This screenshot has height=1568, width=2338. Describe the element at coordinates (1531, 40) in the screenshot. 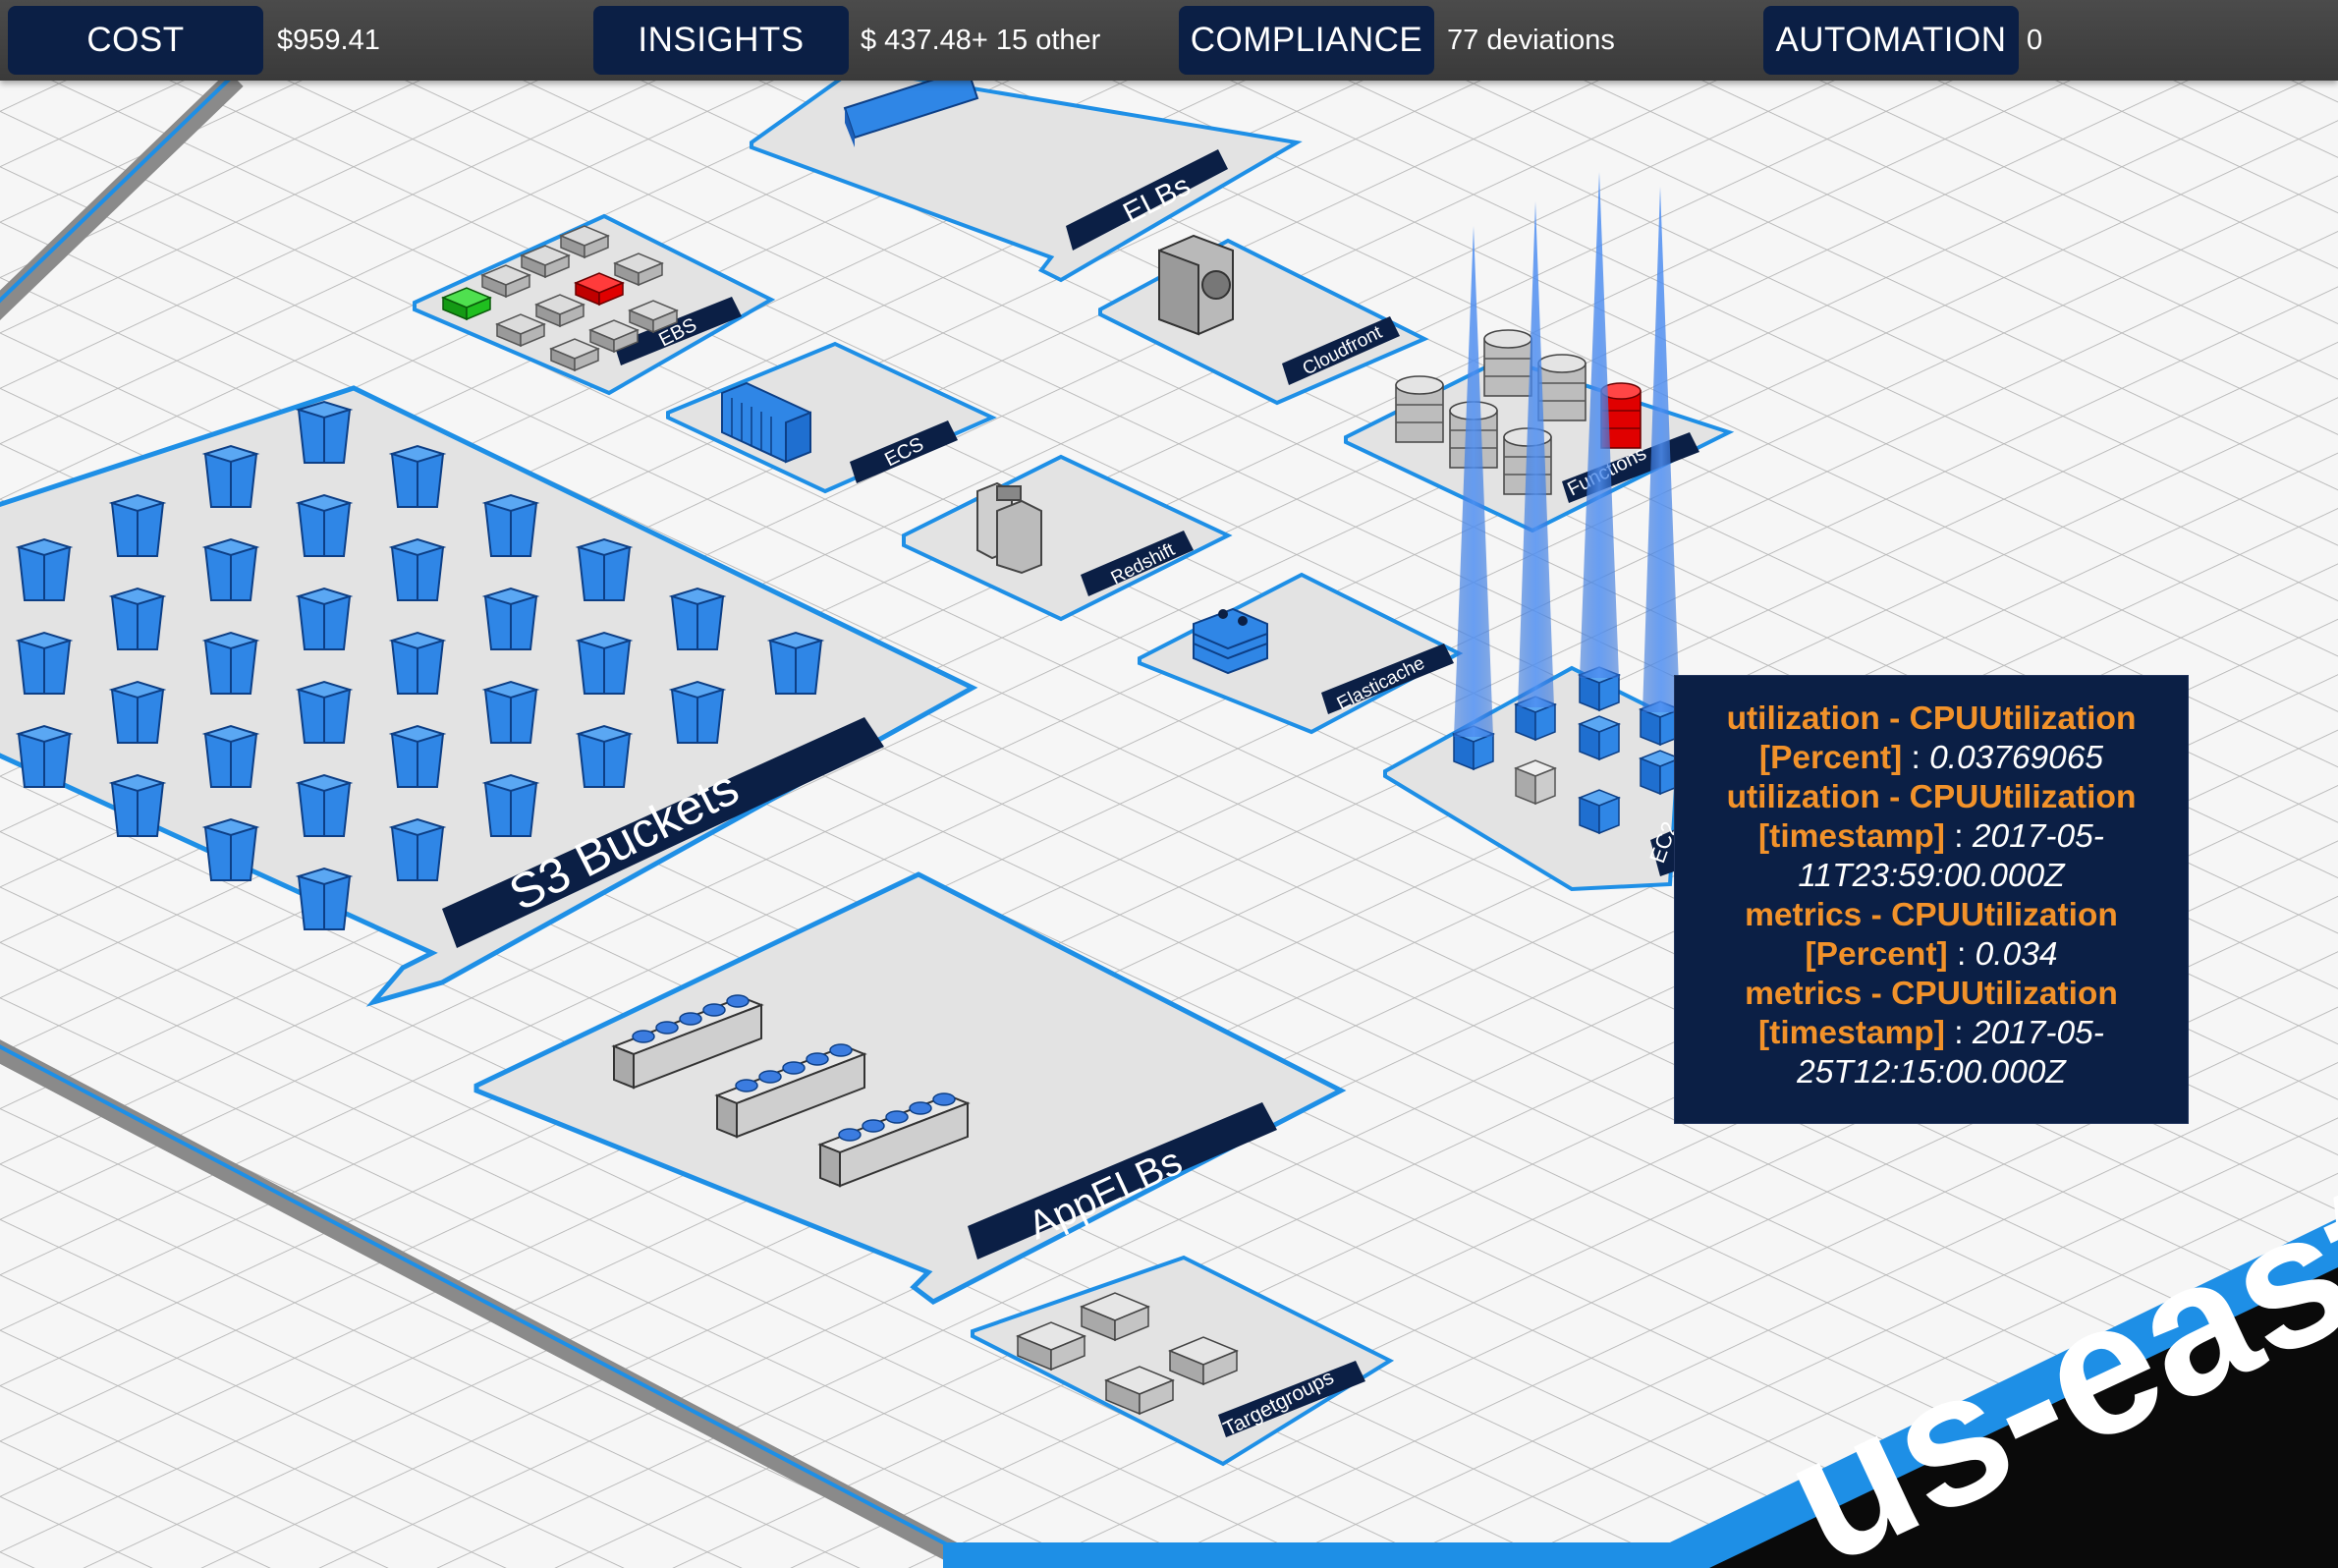

I see `compliance-value: 77 deviations` at that location.